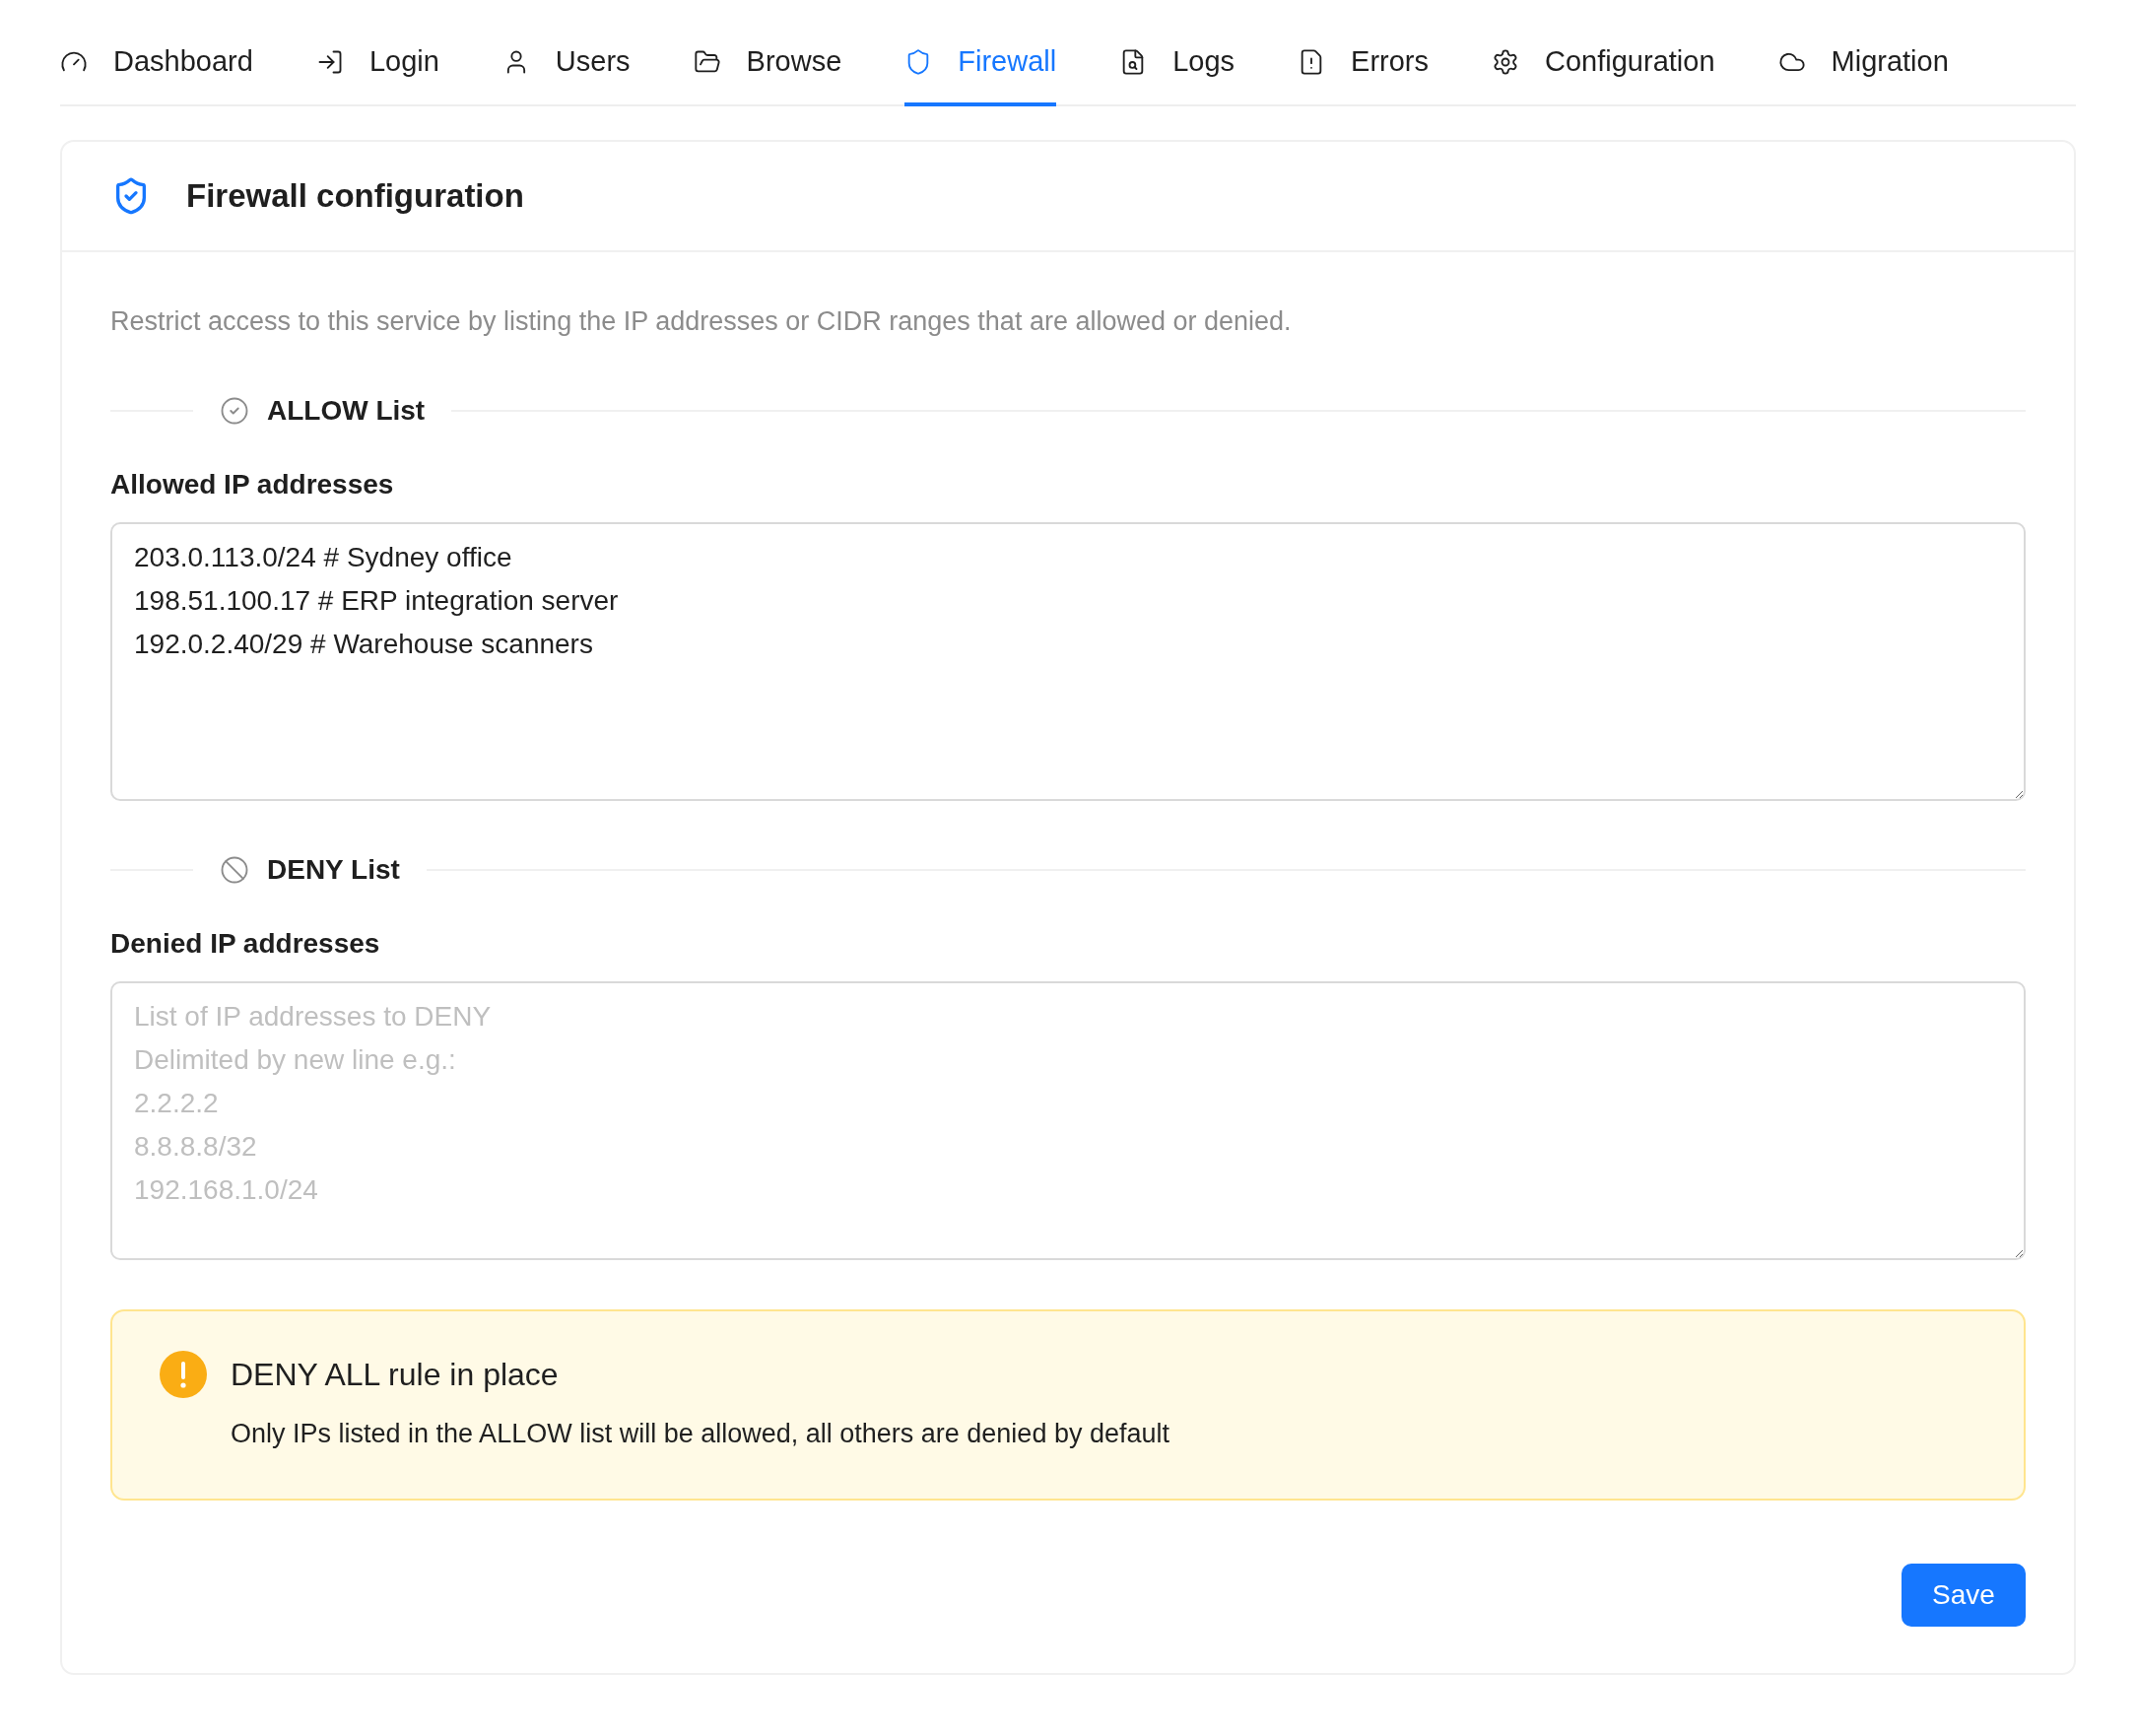 This screenshot has width=2136, height=1736. Describe the element at coordinates (234, 410) in the screenshot. I see `check-circle-icon` at that location.